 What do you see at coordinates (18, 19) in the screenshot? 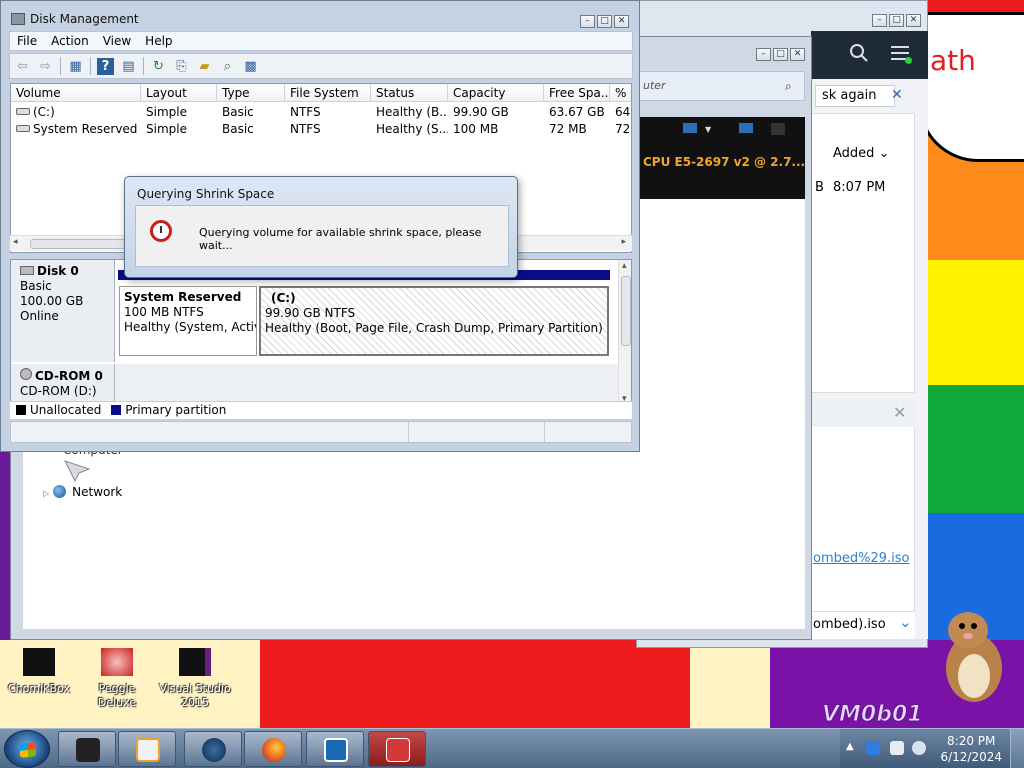
I see `disk-management-icon` at bounding box center [18, 19].